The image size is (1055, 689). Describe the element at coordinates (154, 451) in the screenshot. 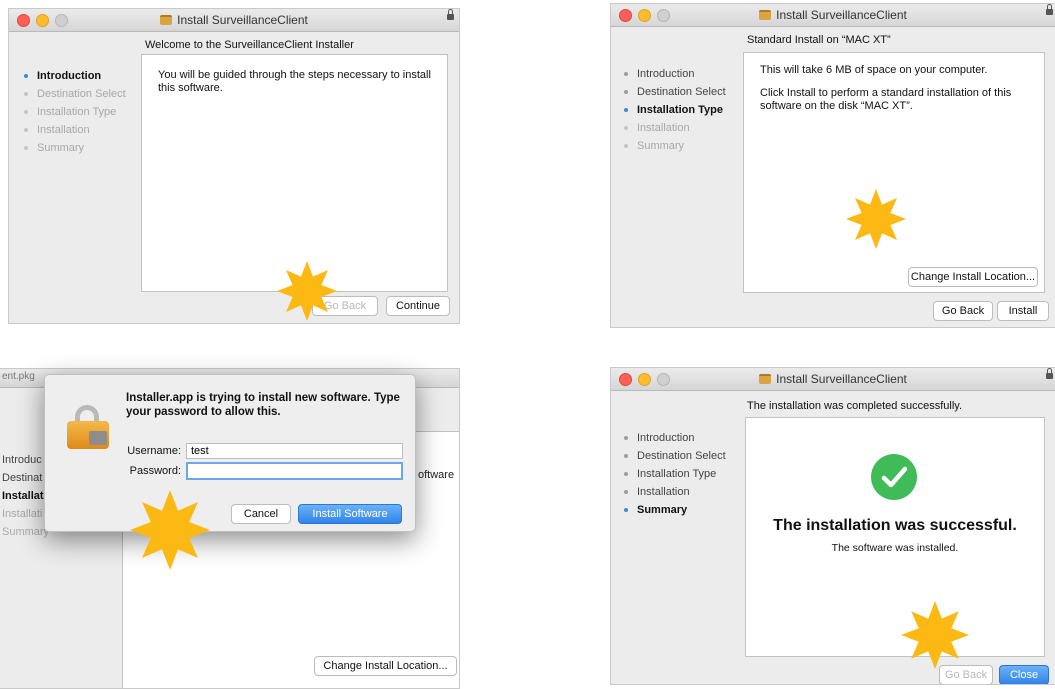

I see `username-label: Username:` at that location.